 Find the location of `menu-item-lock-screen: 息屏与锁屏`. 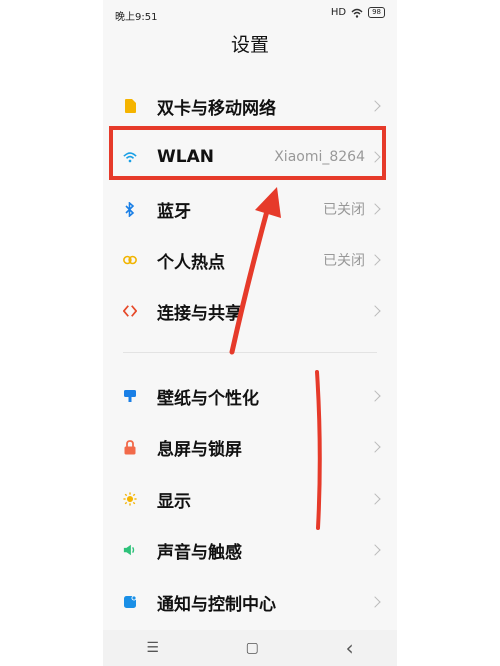

menu-item-lock-screen: 息屏与锁屏 is located at coordinates (250, 447).